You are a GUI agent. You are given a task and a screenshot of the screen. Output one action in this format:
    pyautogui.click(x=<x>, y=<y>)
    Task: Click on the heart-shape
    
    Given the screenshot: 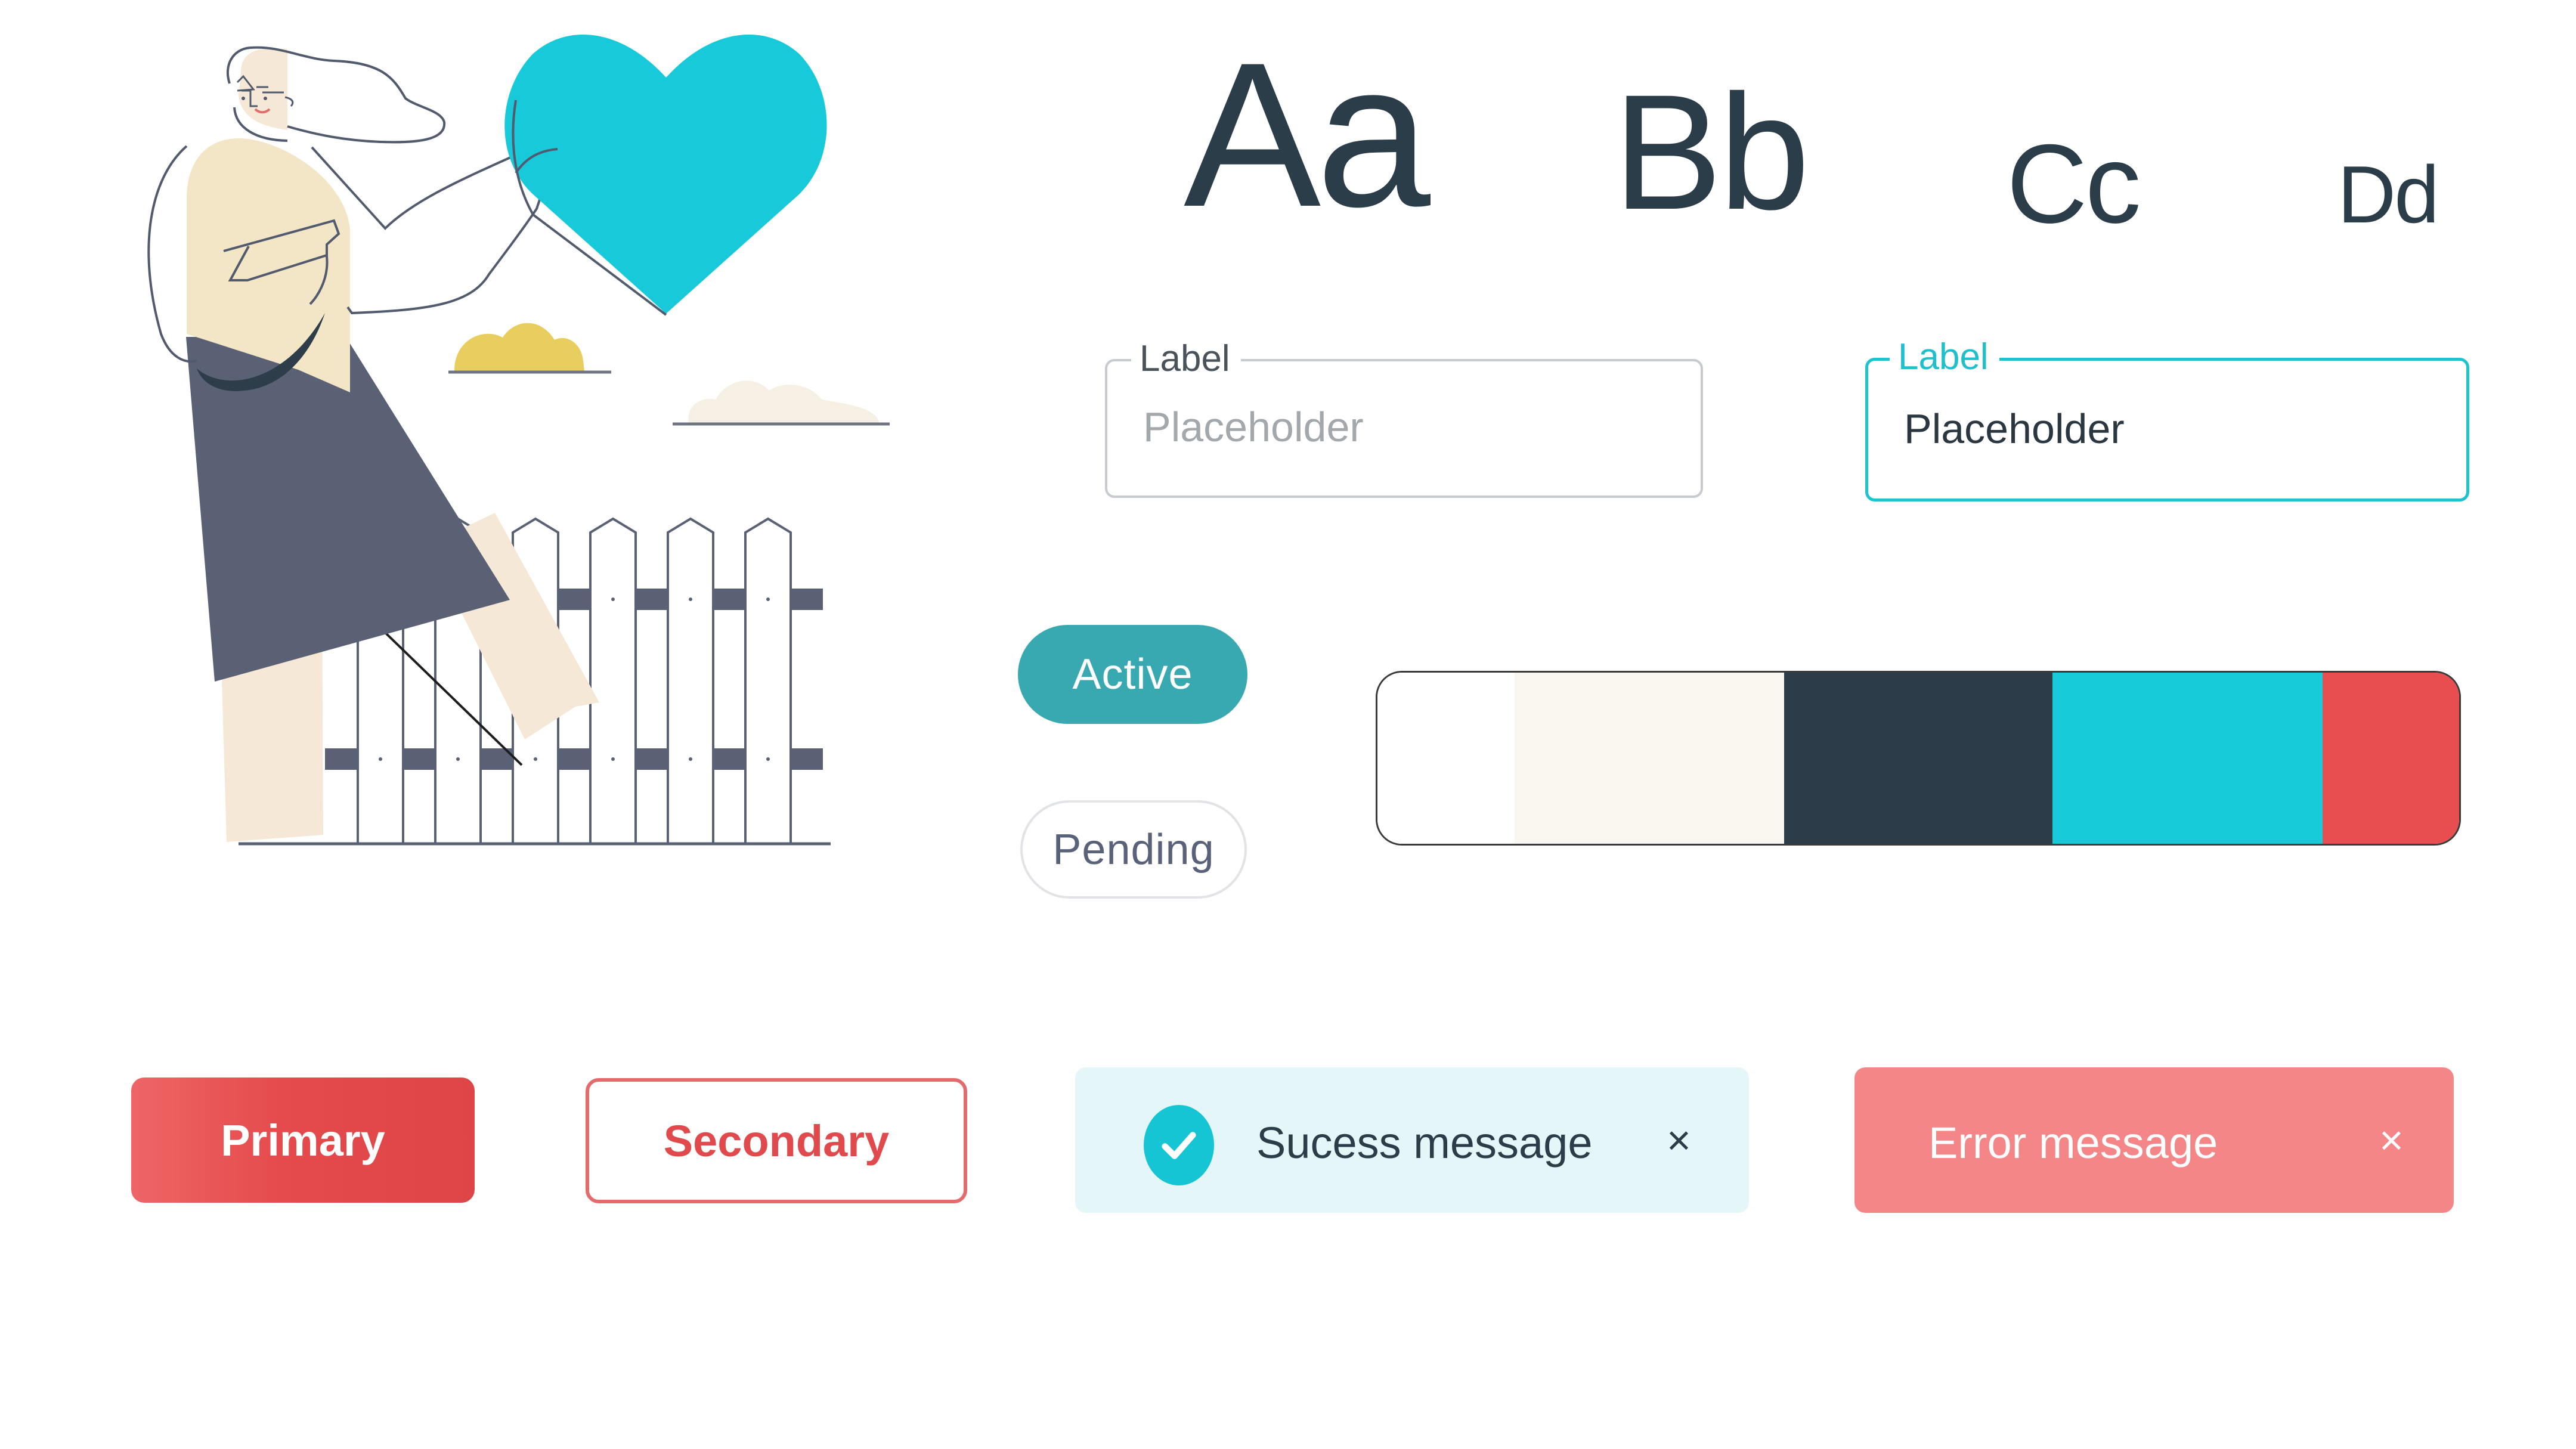 What is the action you would take?
    pyautogui.click(x=666, y=174)
    